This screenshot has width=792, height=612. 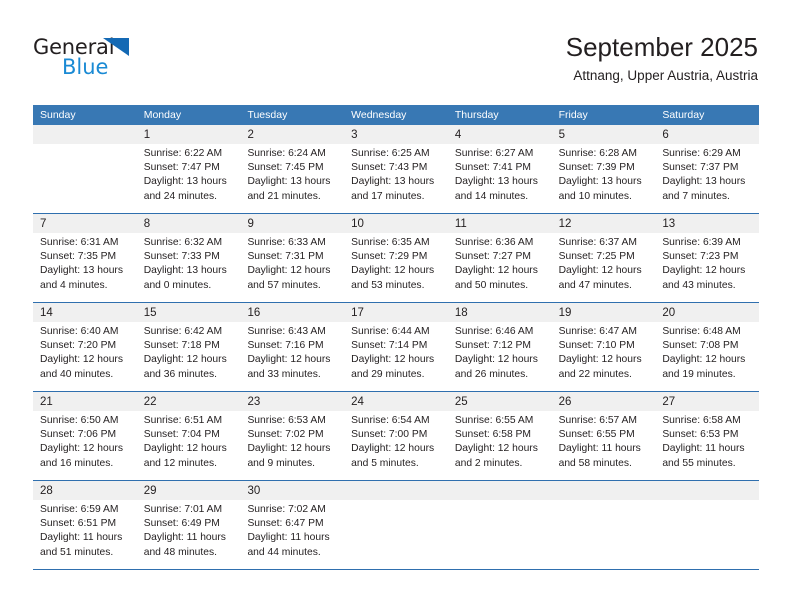 I want to click on day-number: 5, so click(x=561, y=135).